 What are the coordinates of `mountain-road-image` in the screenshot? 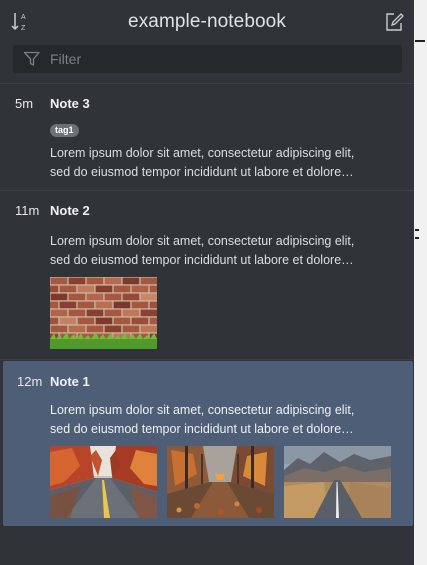 It's located at (337, 482).